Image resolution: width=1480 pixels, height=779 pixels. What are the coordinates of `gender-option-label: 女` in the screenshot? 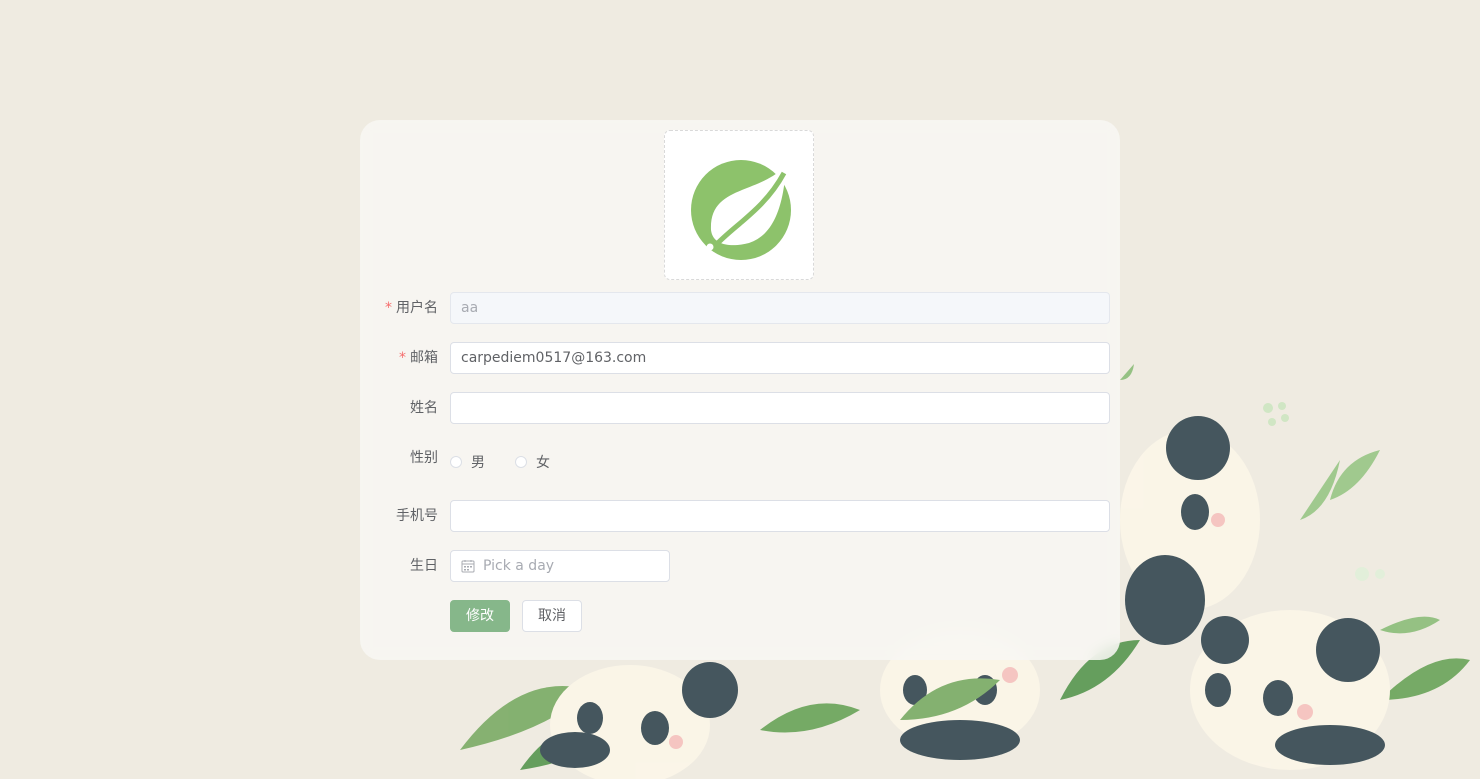 It's located at (543, 463).